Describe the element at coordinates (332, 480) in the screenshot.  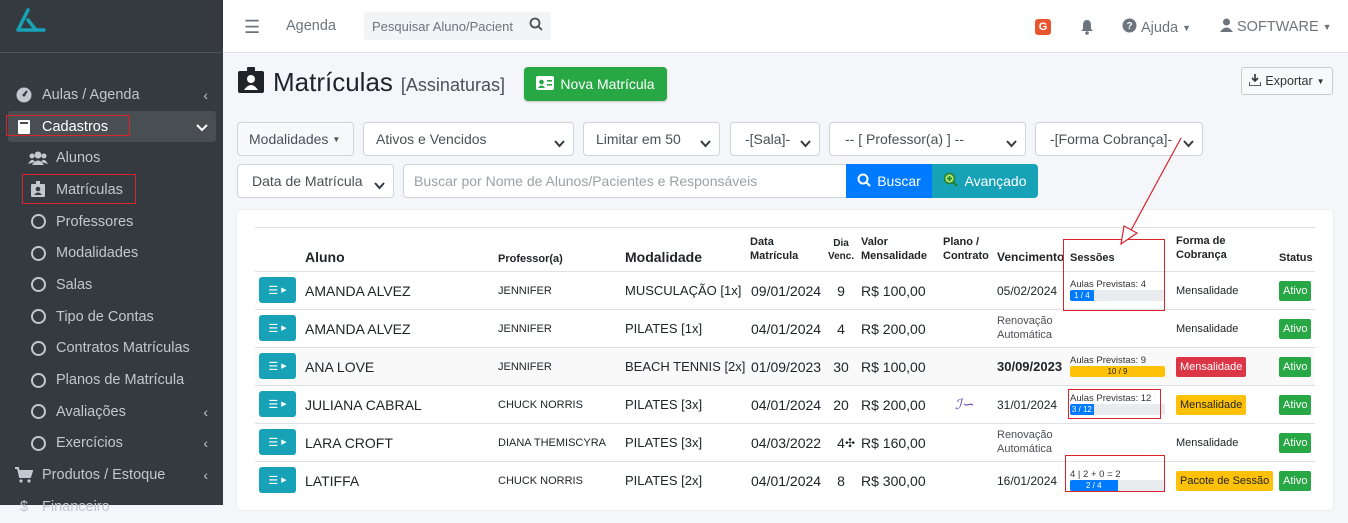
I see `cell-aluno: LATIFFA` at that location.